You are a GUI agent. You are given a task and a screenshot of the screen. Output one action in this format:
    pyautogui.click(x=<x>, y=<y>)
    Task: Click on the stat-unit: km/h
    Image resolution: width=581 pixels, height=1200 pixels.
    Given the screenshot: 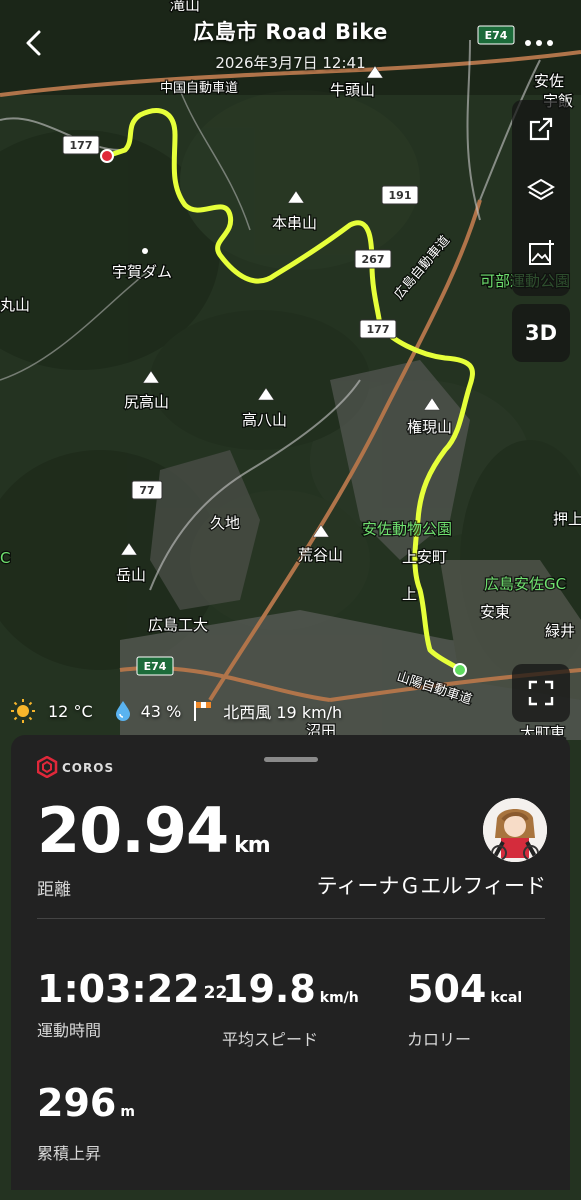 What is the action you would take?
    pyautogui.click(x=339, y=998)
    